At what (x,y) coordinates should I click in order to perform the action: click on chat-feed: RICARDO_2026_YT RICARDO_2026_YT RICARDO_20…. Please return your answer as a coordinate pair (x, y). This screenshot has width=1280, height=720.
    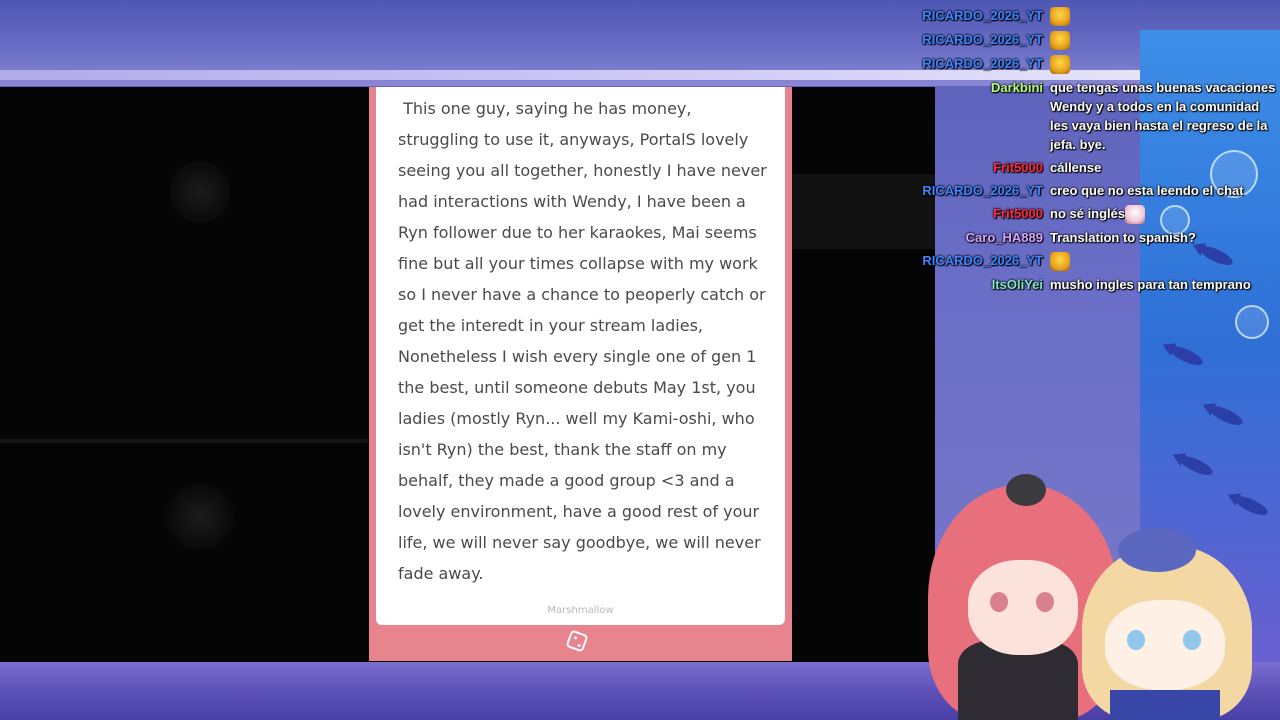
    Looking at the image, I should click on (1090, 152).